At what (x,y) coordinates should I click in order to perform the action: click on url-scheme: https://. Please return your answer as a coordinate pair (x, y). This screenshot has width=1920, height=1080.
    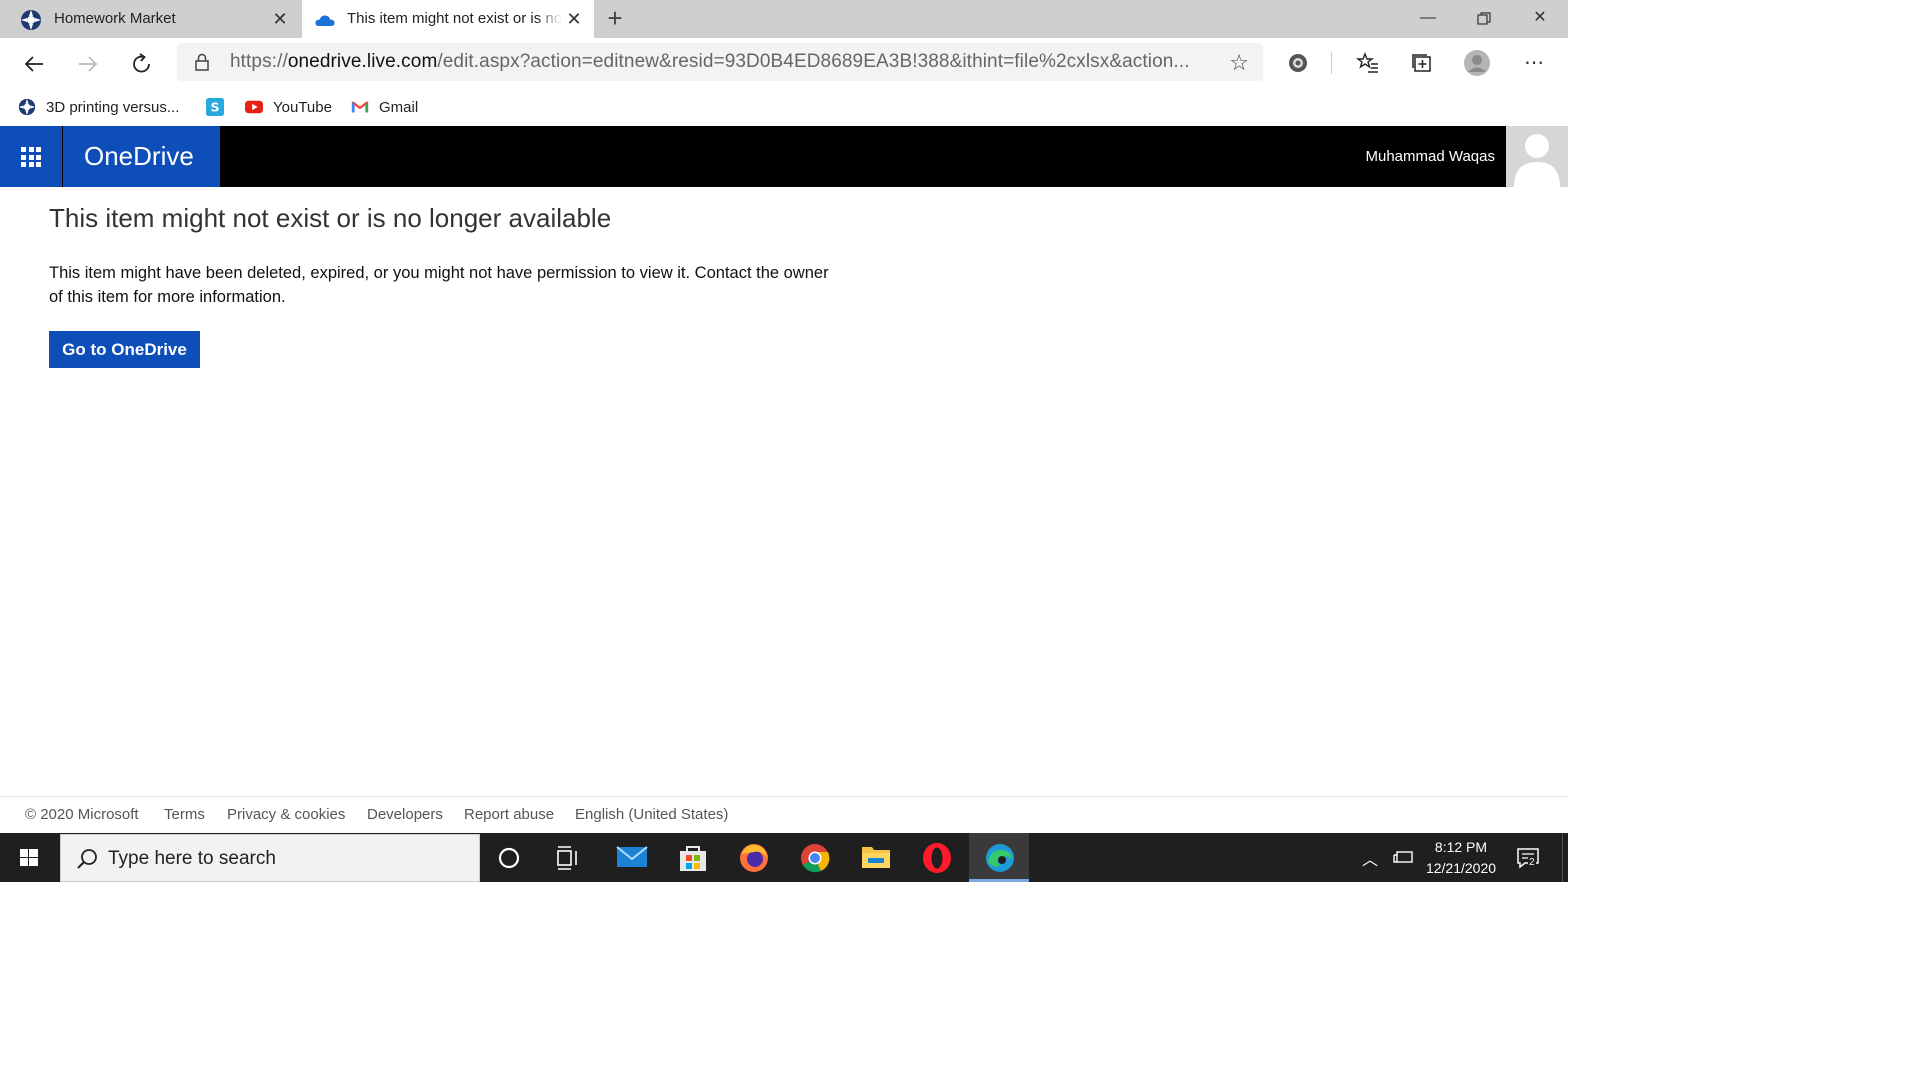
    Looking at the image, I should click on (259, 61).